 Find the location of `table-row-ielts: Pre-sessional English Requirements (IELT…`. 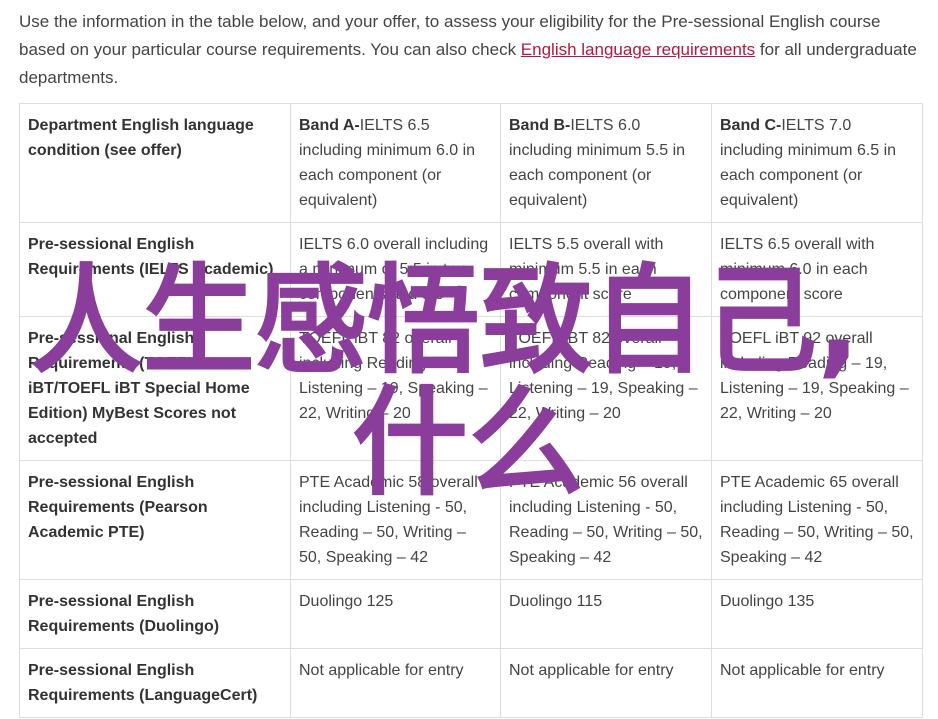

table-row-ielts: Pre-sessional English Requirements (IELT… is located at coordinates (471, 269).